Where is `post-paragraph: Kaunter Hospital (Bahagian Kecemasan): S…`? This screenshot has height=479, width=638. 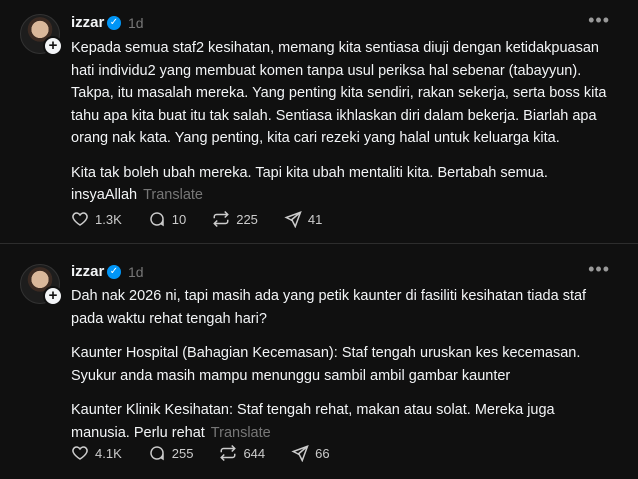 post-paragraph: Kaunter Hospital (Bahagian Kecemasan): S… is located at coordinates (326, 364).